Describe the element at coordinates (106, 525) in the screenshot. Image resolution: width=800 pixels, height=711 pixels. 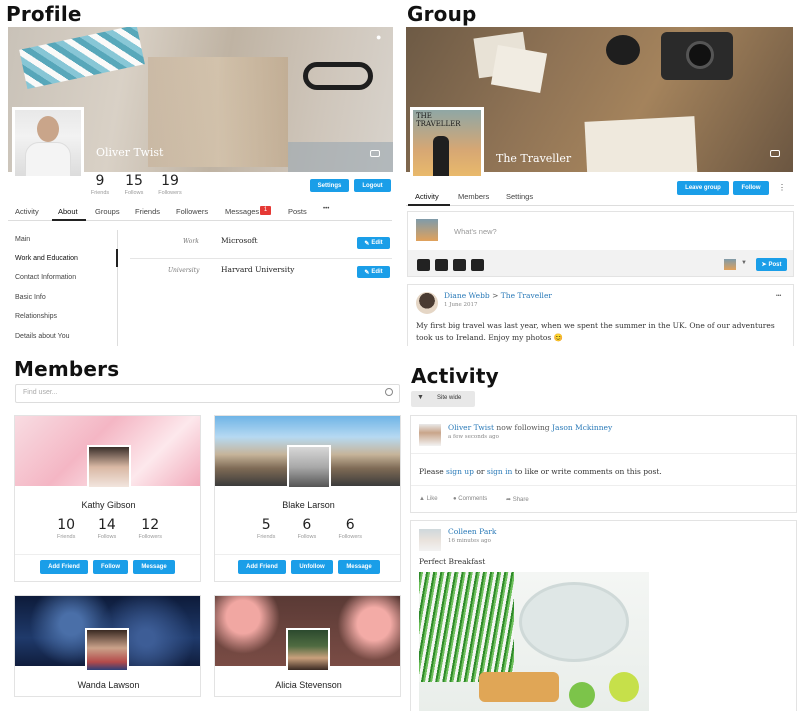
I see `member-follows-value: 14` at that location.